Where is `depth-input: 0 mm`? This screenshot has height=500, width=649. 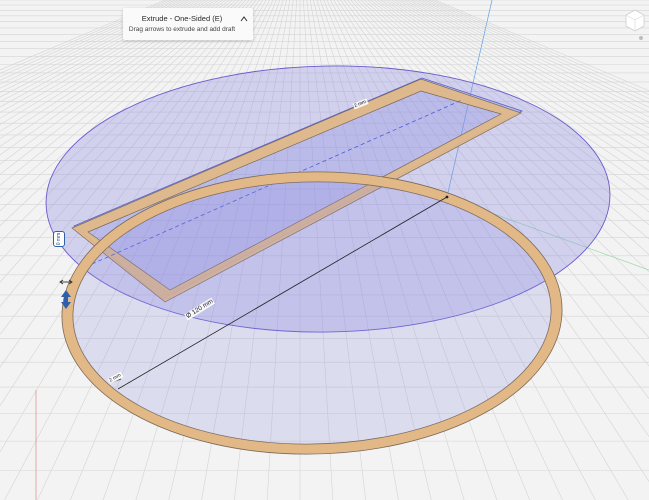 depth-input: 0 mm is located at coordinates (59, 239).